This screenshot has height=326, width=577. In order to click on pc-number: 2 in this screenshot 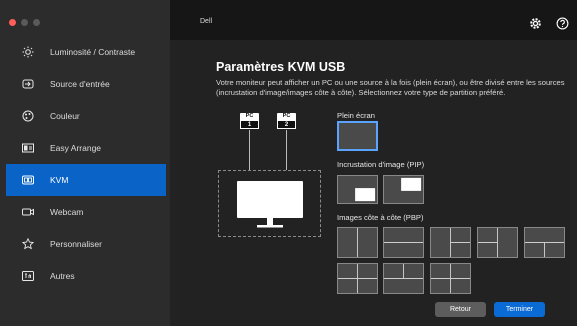, I will do `click(286, 124)`.